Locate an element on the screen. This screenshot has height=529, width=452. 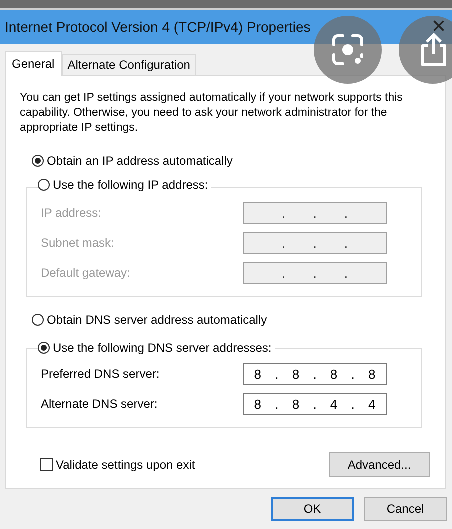
tab: General is located at coordinates (33, 63).